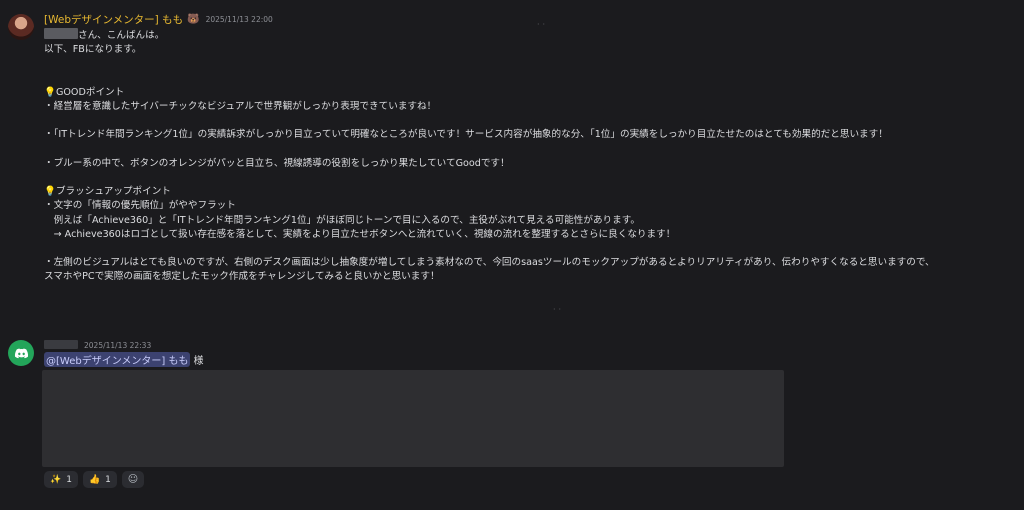 The width and height of the screenshot is (1024, 510). I want to click on bear-face-icon: 🐻, so click(193, 19).